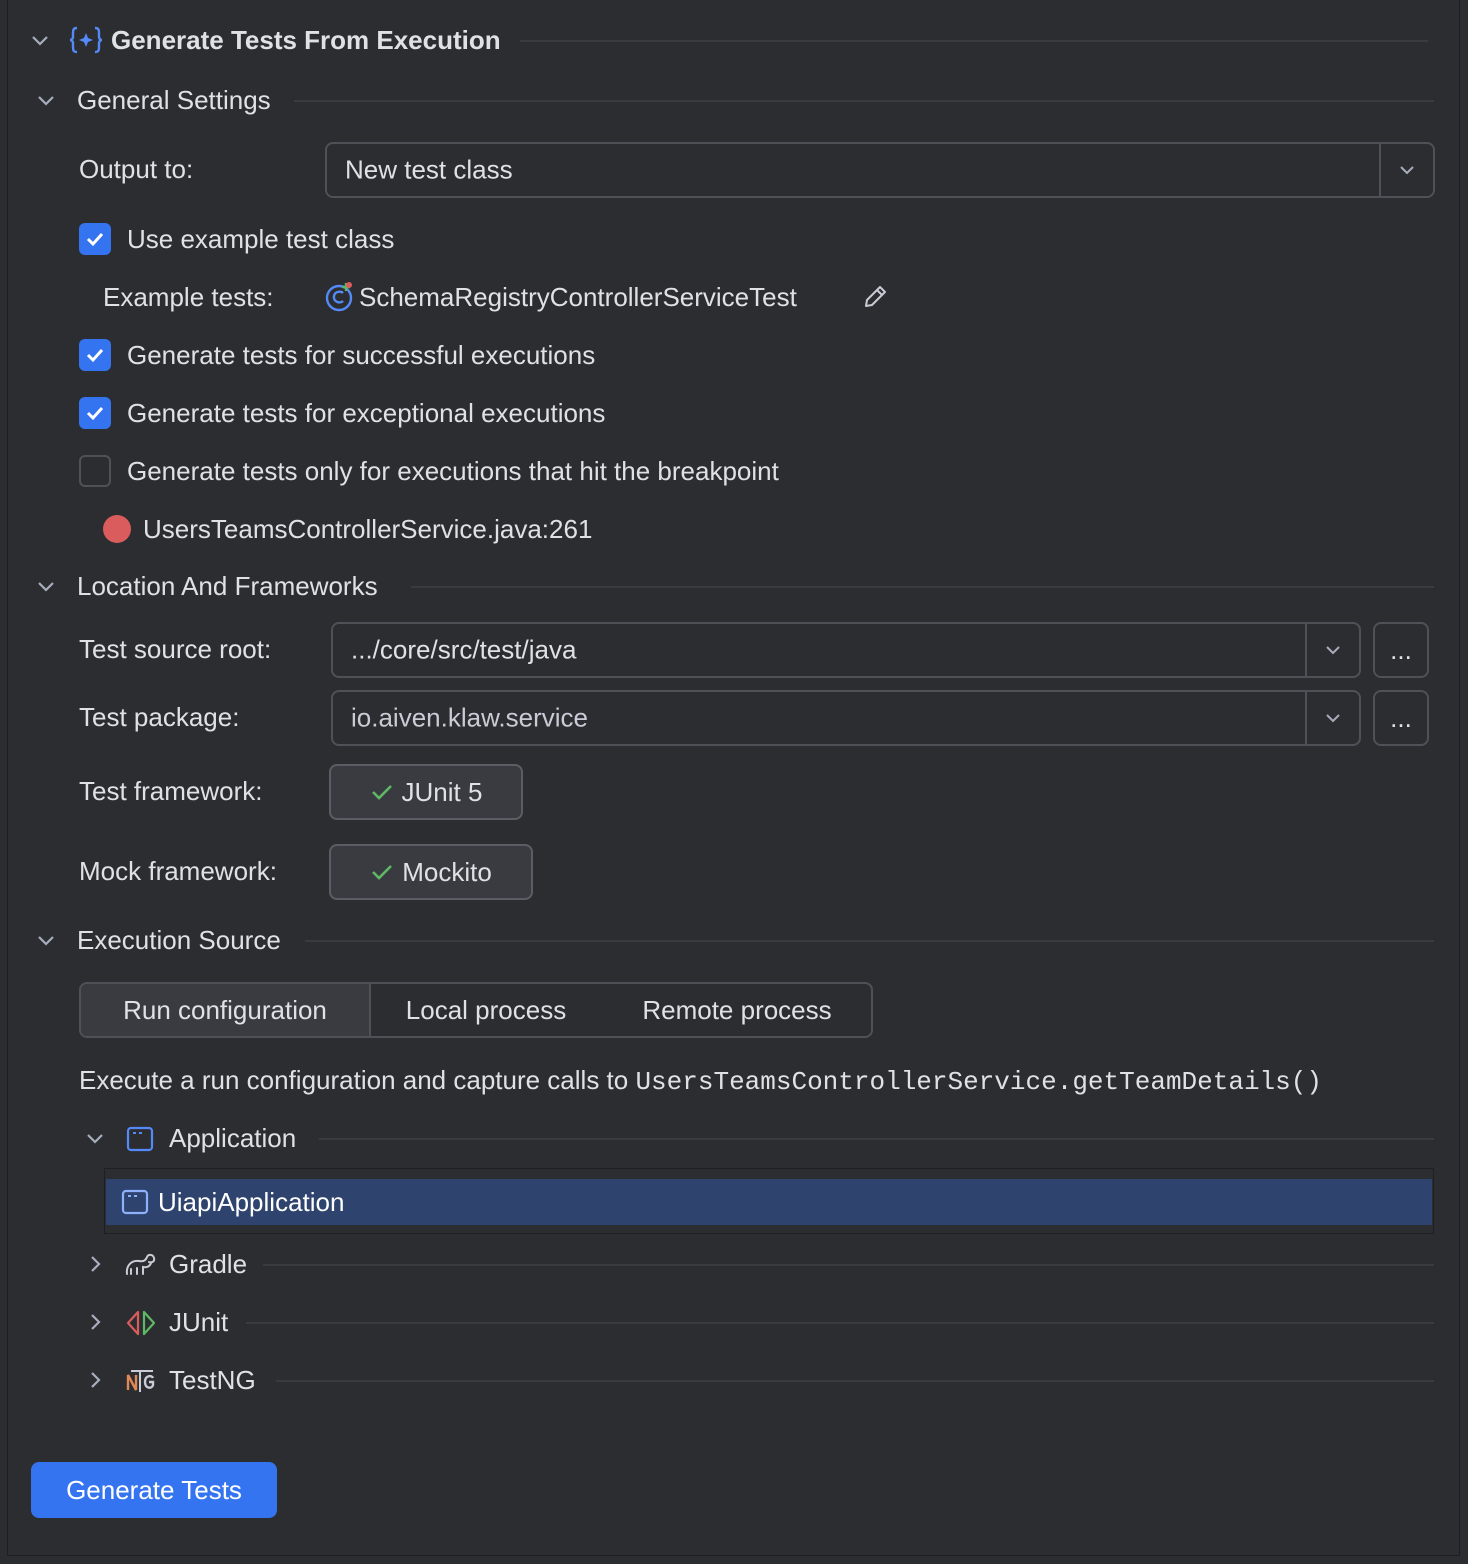 The width and height of the screenshot is (1468, 1564). What do you see at coordinates (875, 297) in the screenshot?
I see `edit-pencil-icon` at bounding box center [875, 297].